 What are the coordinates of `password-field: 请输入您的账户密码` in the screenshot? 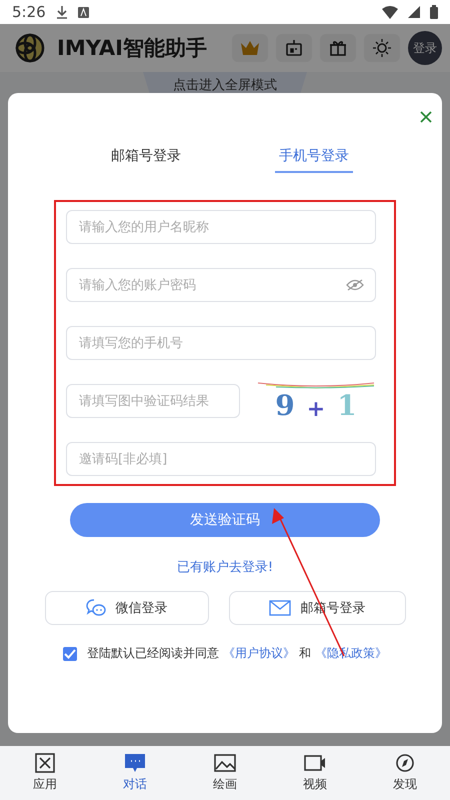 It's located at (221, 285).